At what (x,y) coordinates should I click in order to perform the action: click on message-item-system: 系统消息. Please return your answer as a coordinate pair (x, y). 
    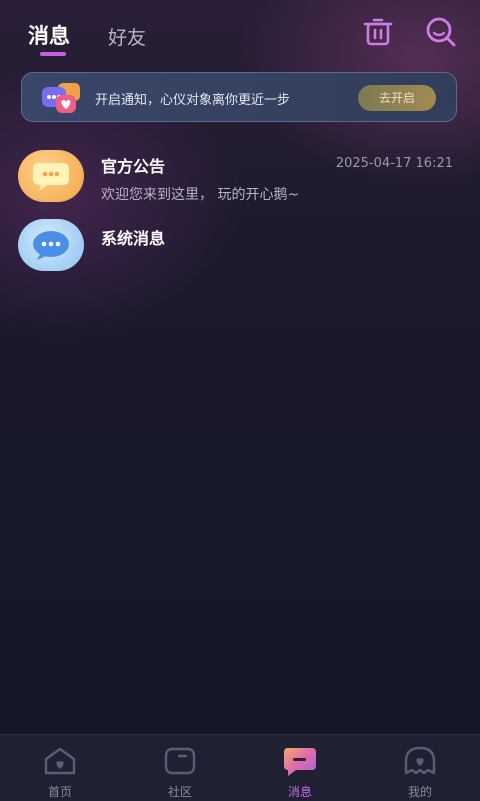
    Looking at the image, I should click on (239, 247).